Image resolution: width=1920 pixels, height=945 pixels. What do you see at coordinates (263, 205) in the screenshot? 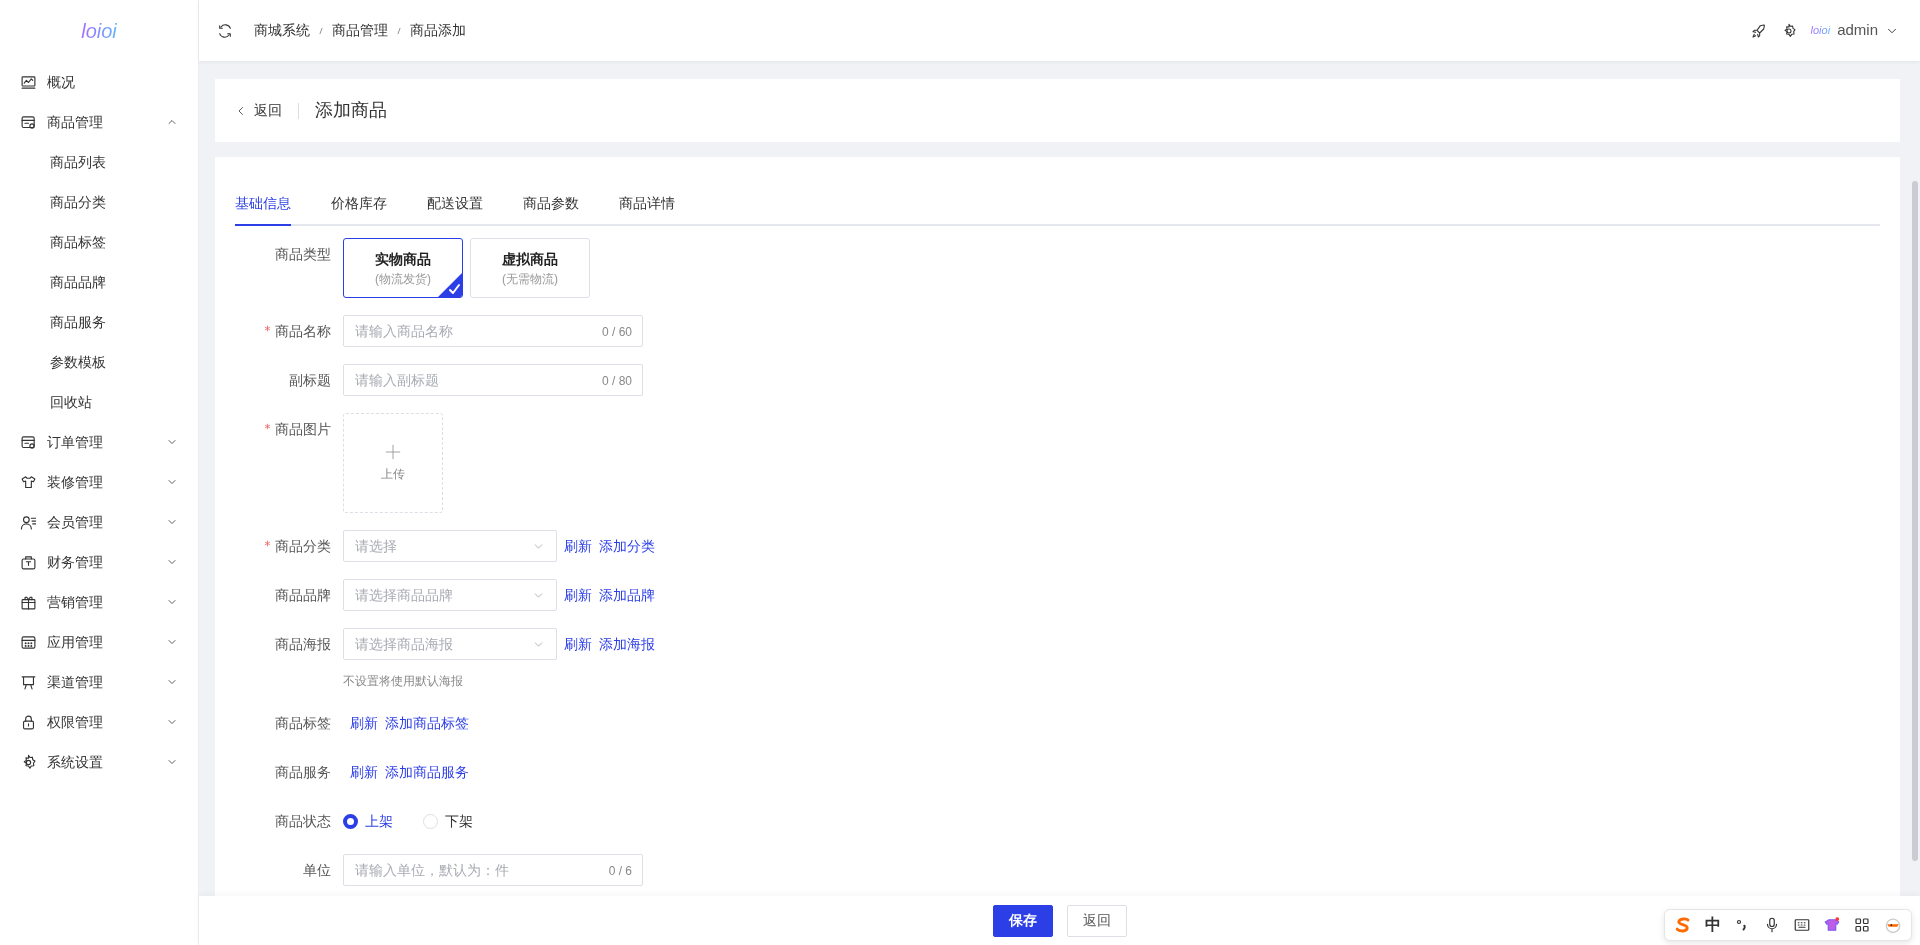
I see `tab: 基础信息` at bounding box center [263, 205].